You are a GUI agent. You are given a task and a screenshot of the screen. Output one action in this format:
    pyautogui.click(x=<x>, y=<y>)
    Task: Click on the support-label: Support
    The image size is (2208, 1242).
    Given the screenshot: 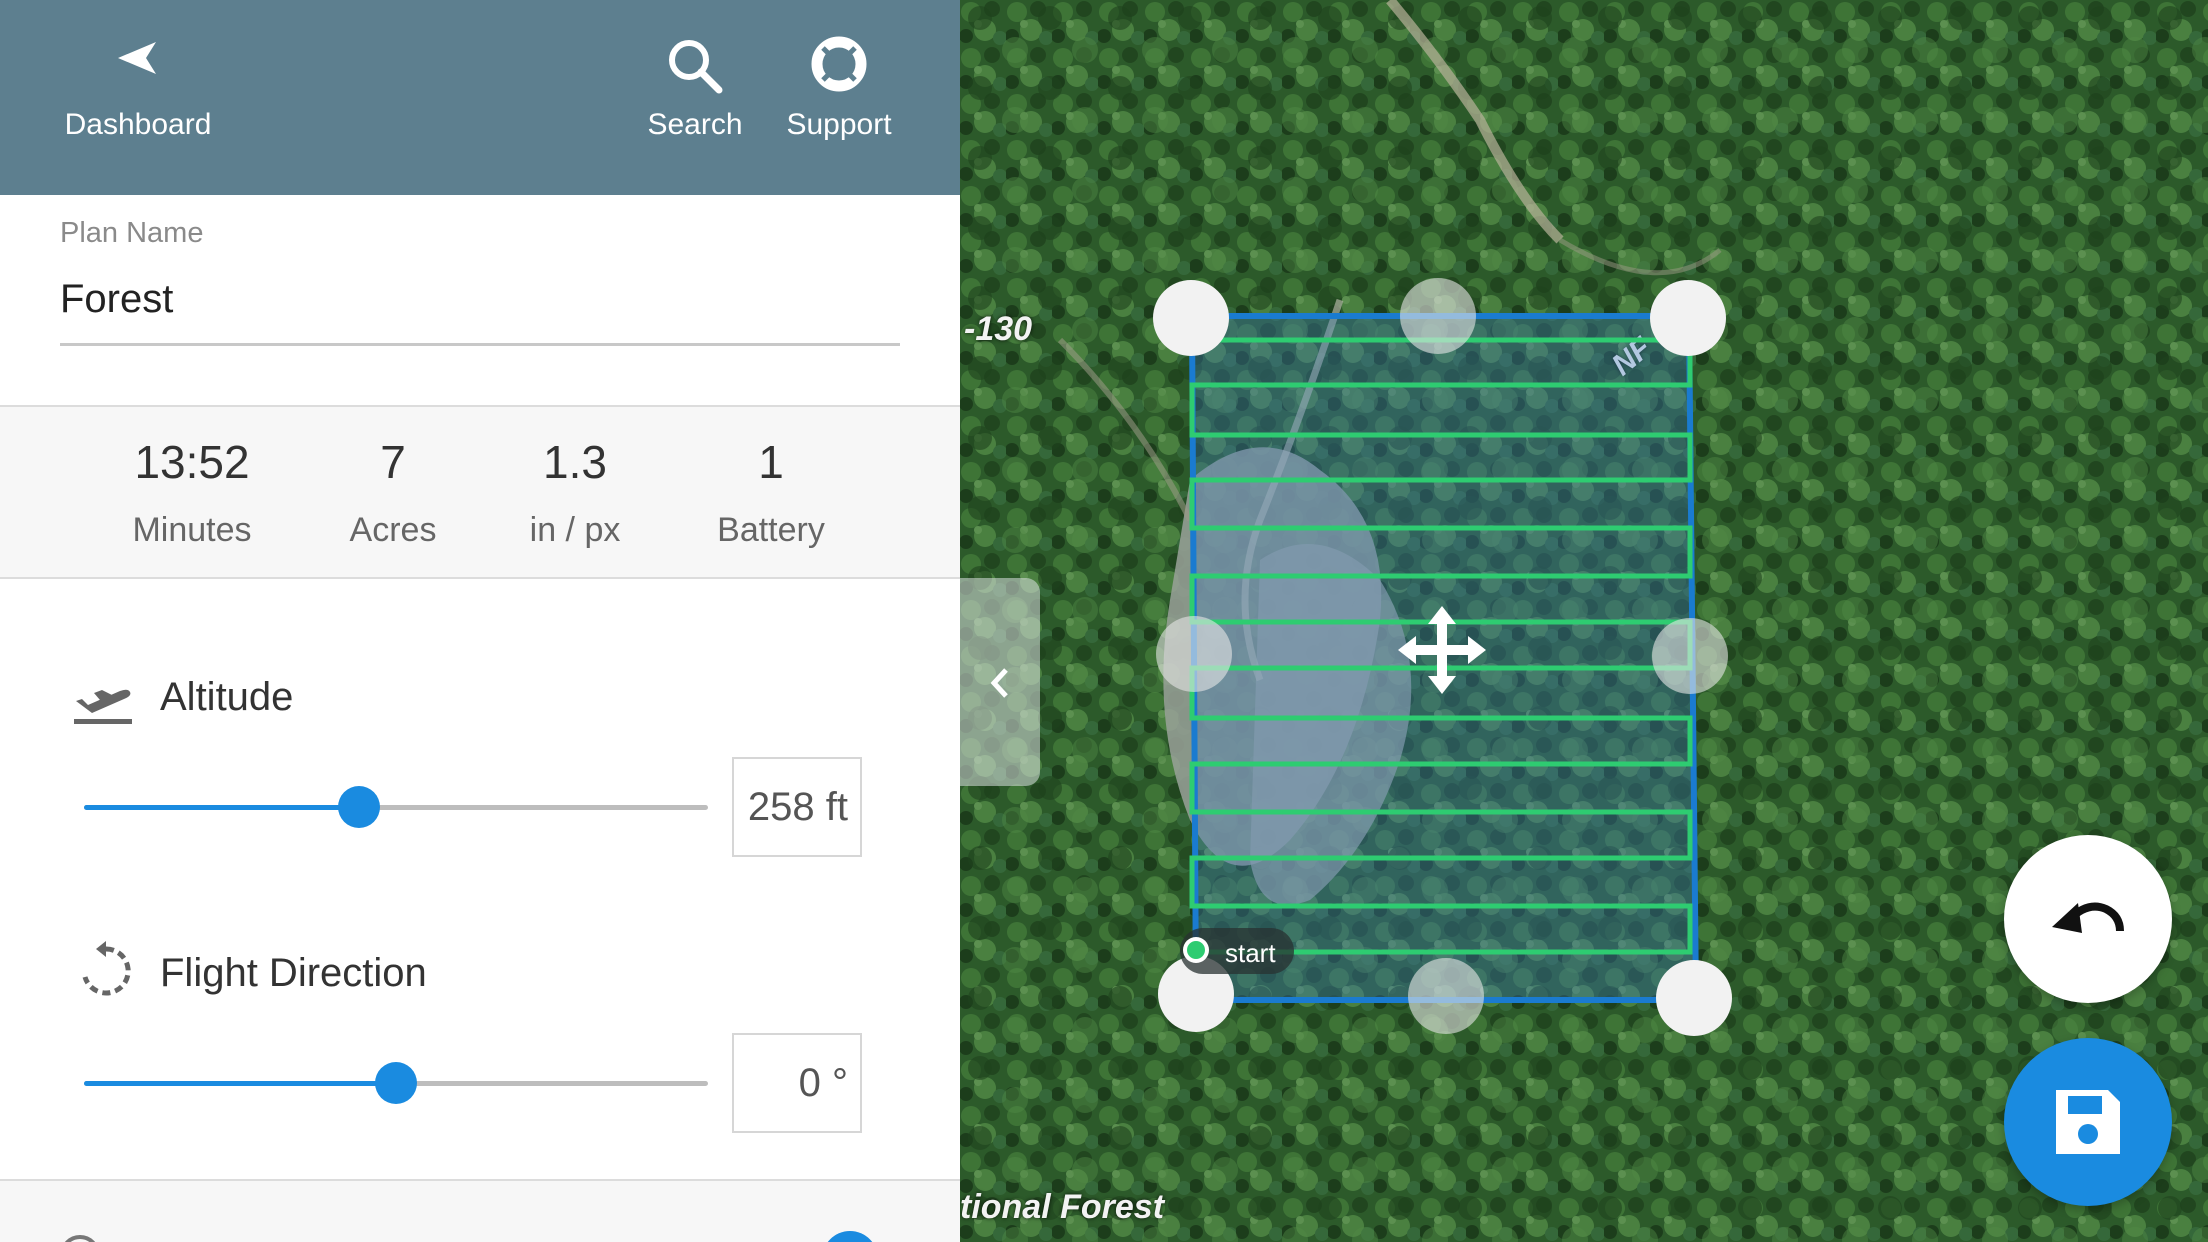 What is the action you would take?
    pyautogui.click(x=839, y=124)
    